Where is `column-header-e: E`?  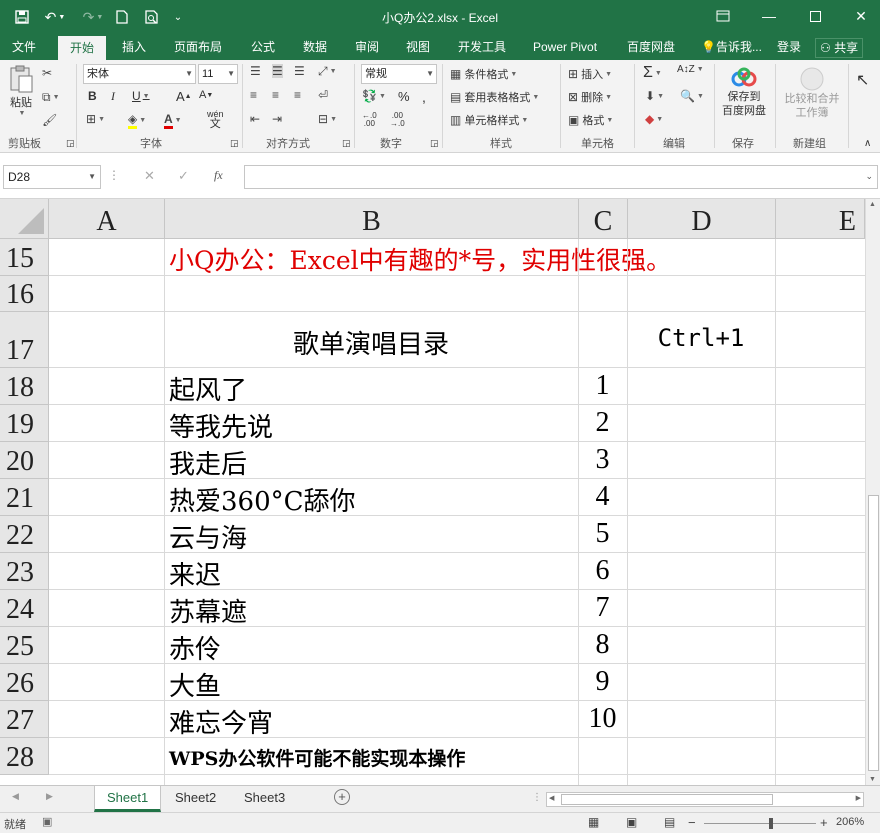 column-header-e: E is located at coordinates (820, 219).